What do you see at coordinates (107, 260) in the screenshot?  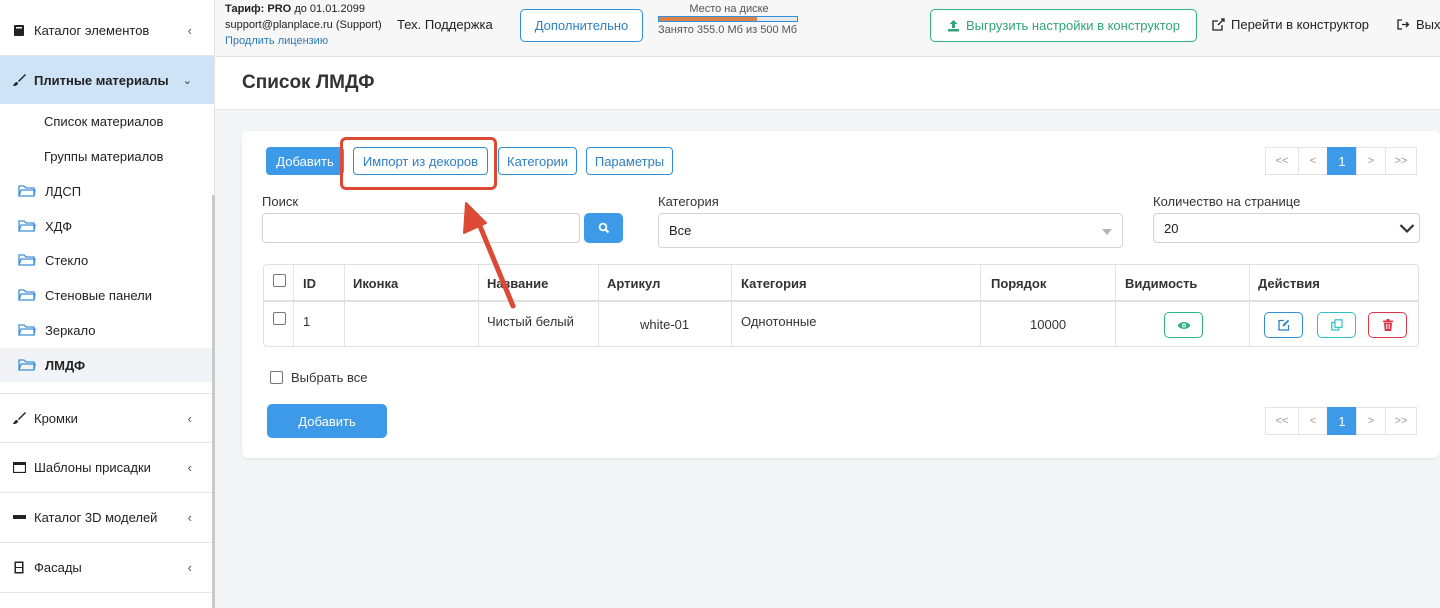 I see `sidebar-folder-glass: Стекло` at bounding box center [107, 260].